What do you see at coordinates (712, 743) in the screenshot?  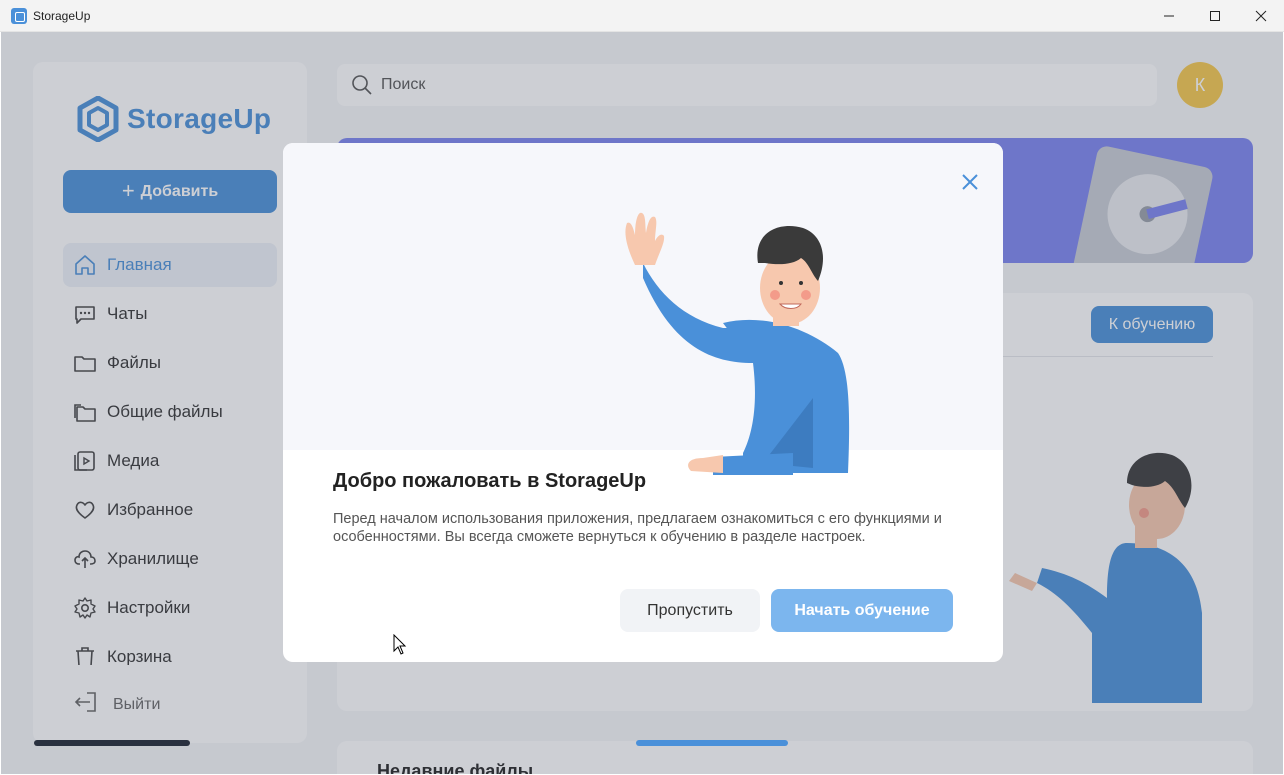 I see `taskbar-indicator-active` at bounding box center [712, 743].